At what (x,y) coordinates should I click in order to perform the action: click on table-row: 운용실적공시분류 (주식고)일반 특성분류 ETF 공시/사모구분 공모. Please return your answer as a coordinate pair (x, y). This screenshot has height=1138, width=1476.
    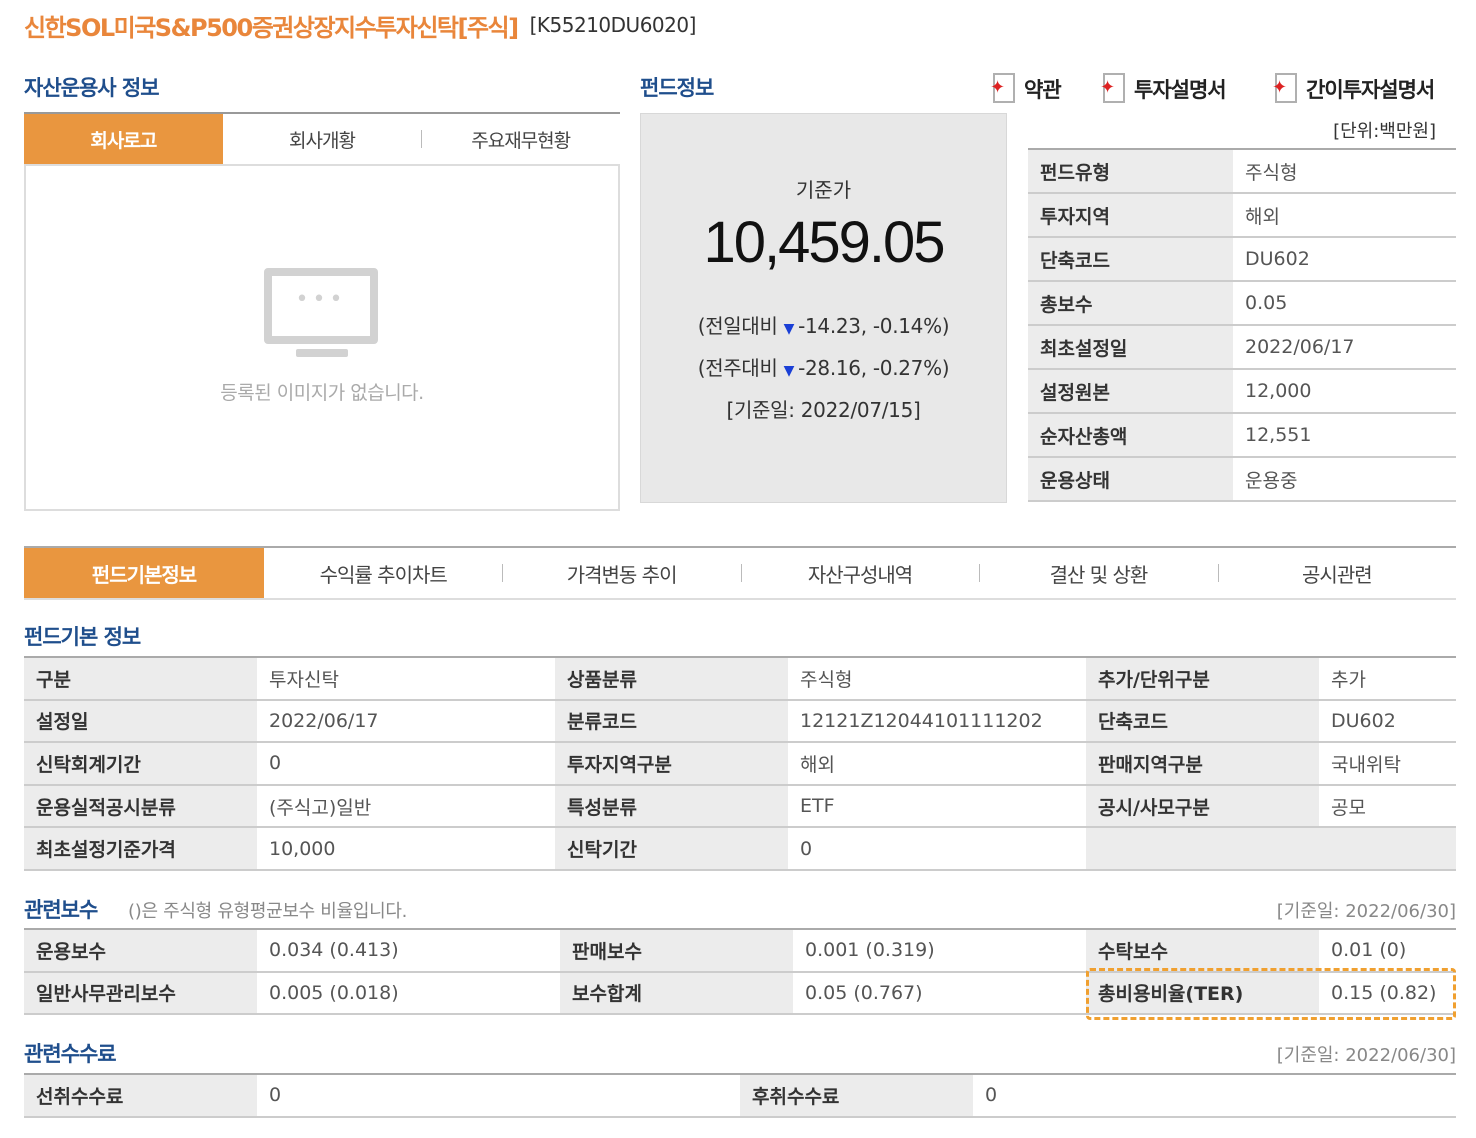
    Looking at the image, I should click on (740, 806).